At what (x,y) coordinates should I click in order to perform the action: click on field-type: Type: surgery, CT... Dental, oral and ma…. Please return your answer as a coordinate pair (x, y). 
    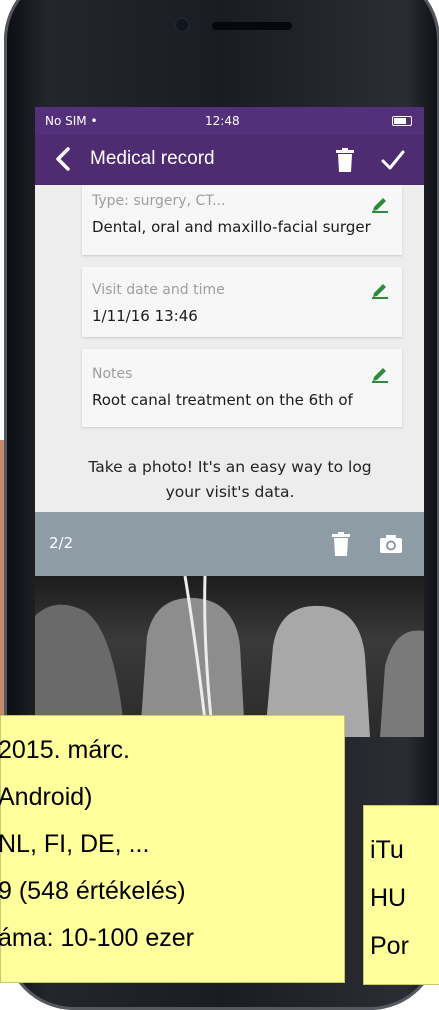
    Looking at the image, I should click on (242, 220).